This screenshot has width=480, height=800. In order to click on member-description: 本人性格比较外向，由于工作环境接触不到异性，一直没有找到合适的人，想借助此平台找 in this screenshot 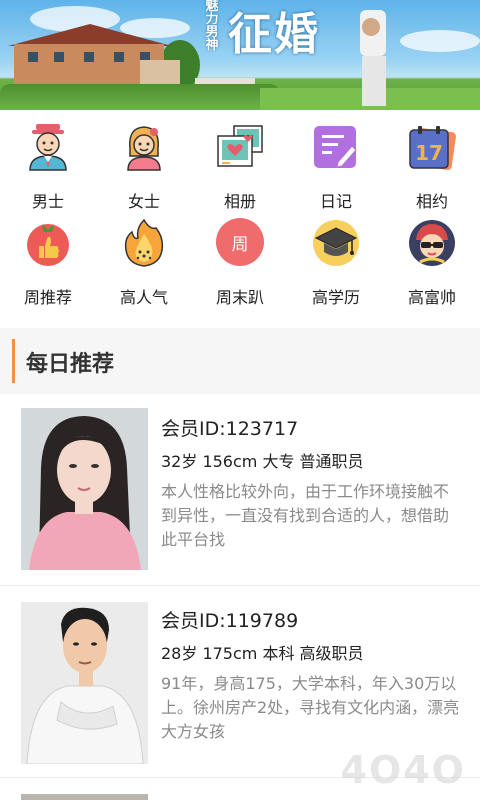, I will do `click(305, 515)`.